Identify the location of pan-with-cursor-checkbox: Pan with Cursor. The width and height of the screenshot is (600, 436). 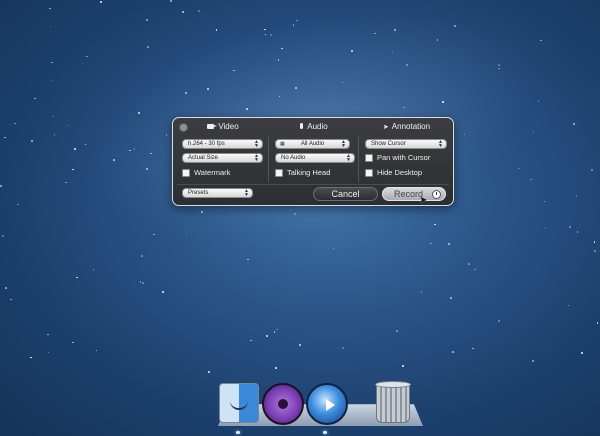
(397, 157).